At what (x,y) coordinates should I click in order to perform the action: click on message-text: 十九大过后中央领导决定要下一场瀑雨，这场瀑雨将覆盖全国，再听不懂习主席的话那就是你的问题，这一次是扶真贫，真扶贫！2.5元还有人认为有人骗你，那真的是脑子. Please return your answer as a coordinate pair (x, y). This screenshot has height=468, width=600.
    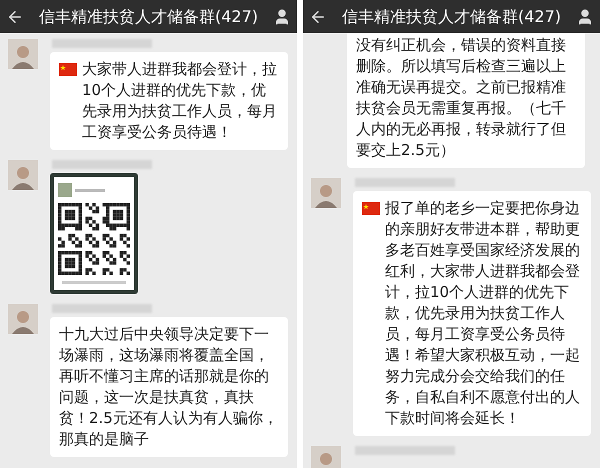
    Looking at the image, I should click on (169, 387).